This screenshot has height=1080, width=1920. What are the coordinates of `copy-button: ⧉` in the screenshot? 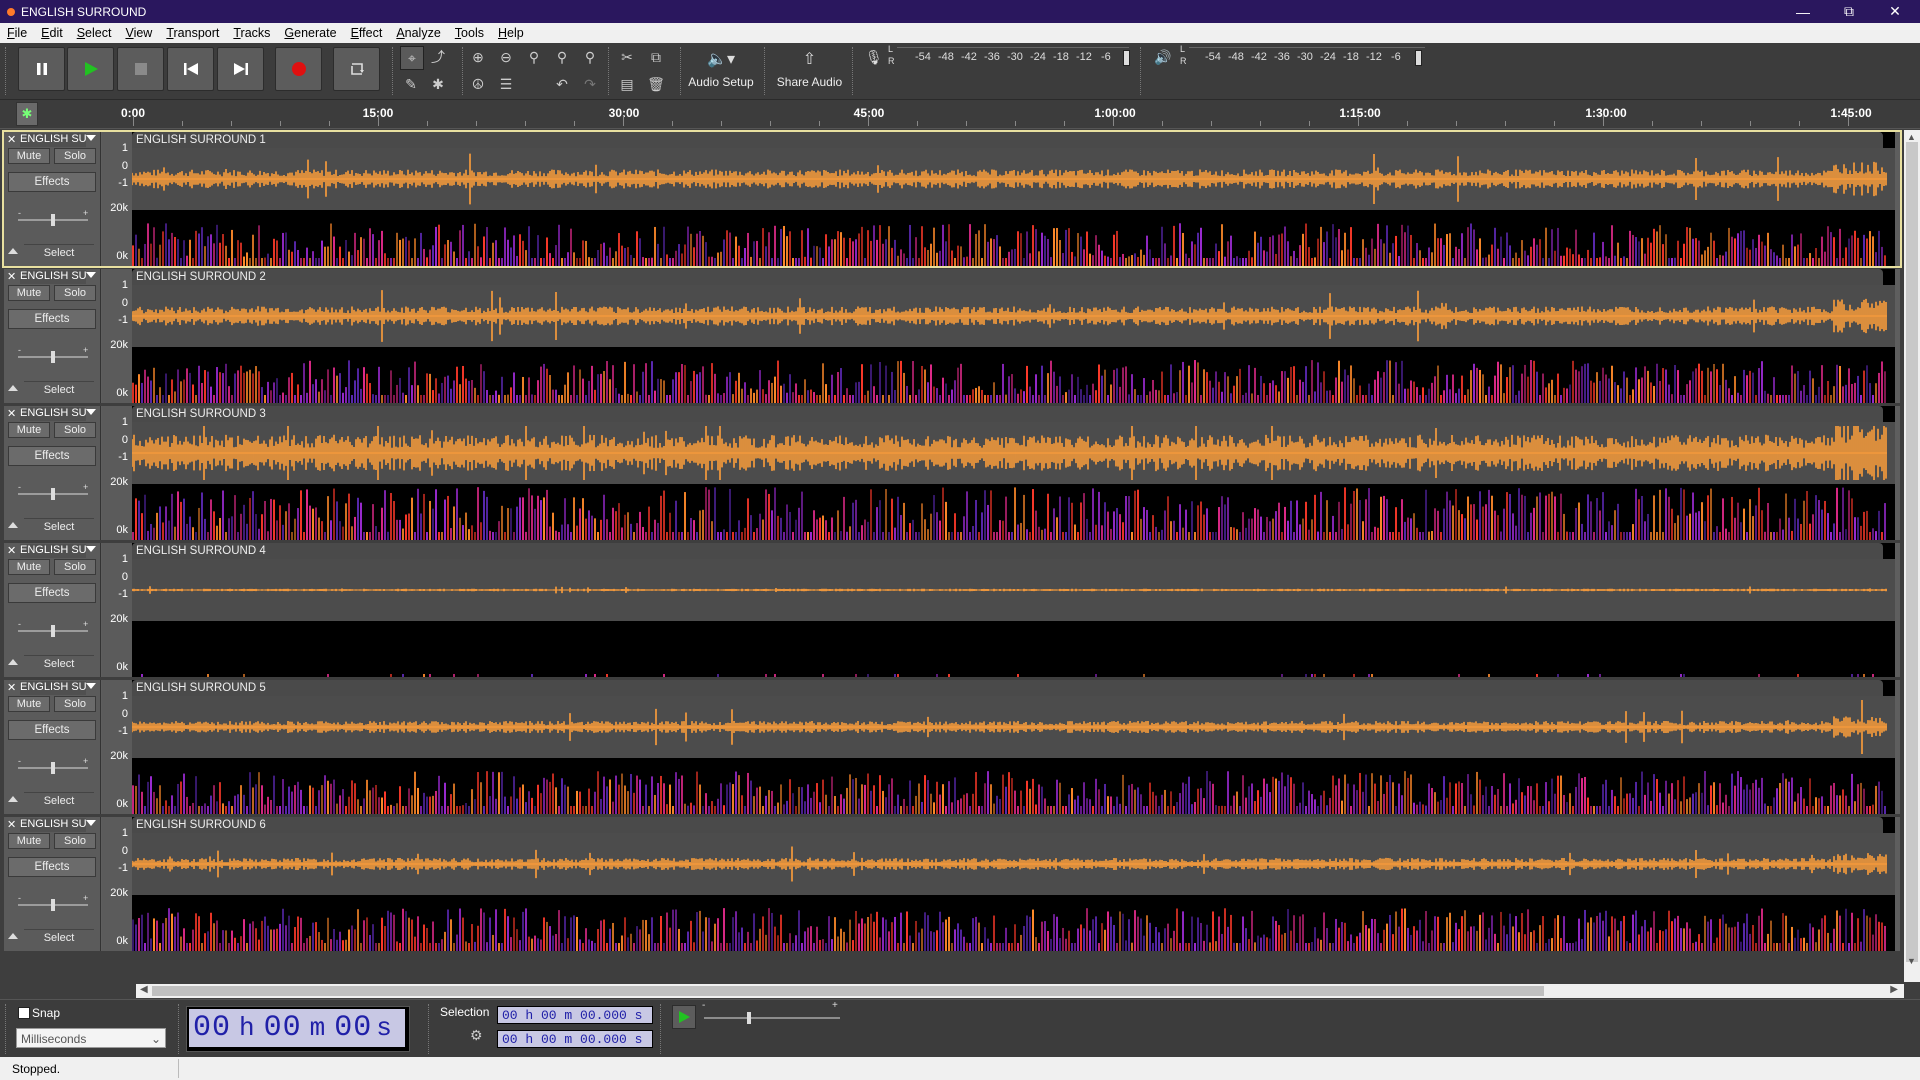 It's located at (656, 57).